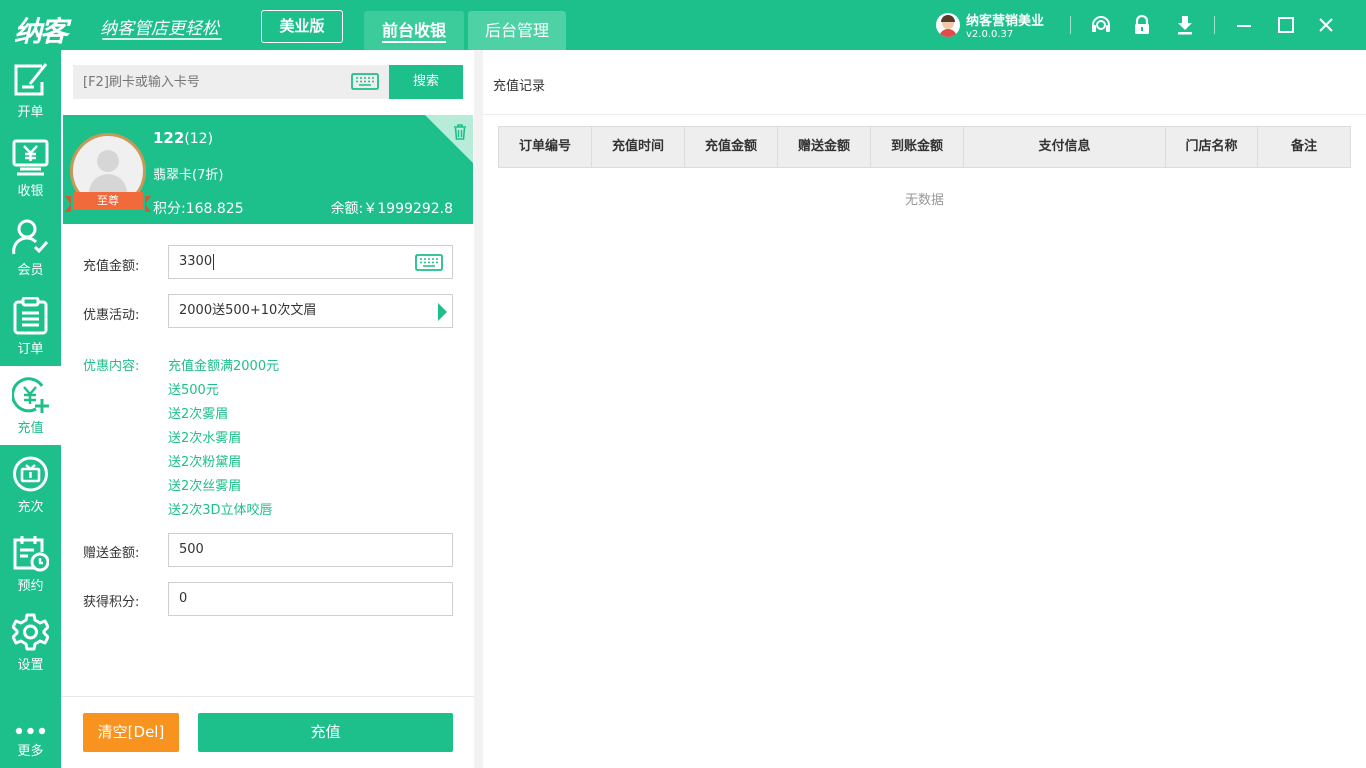 Image resolution: width=1366 pixels, height=768 pixels. Describe the element at coordinates (478, 409) in the screenshot. I see `panel-divider` at that location.